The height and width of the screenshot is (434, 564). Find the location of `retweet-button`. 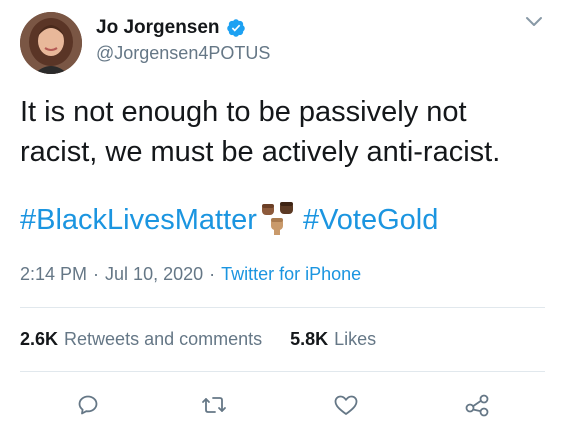

retweet-button is located at coordinates (214, 405).